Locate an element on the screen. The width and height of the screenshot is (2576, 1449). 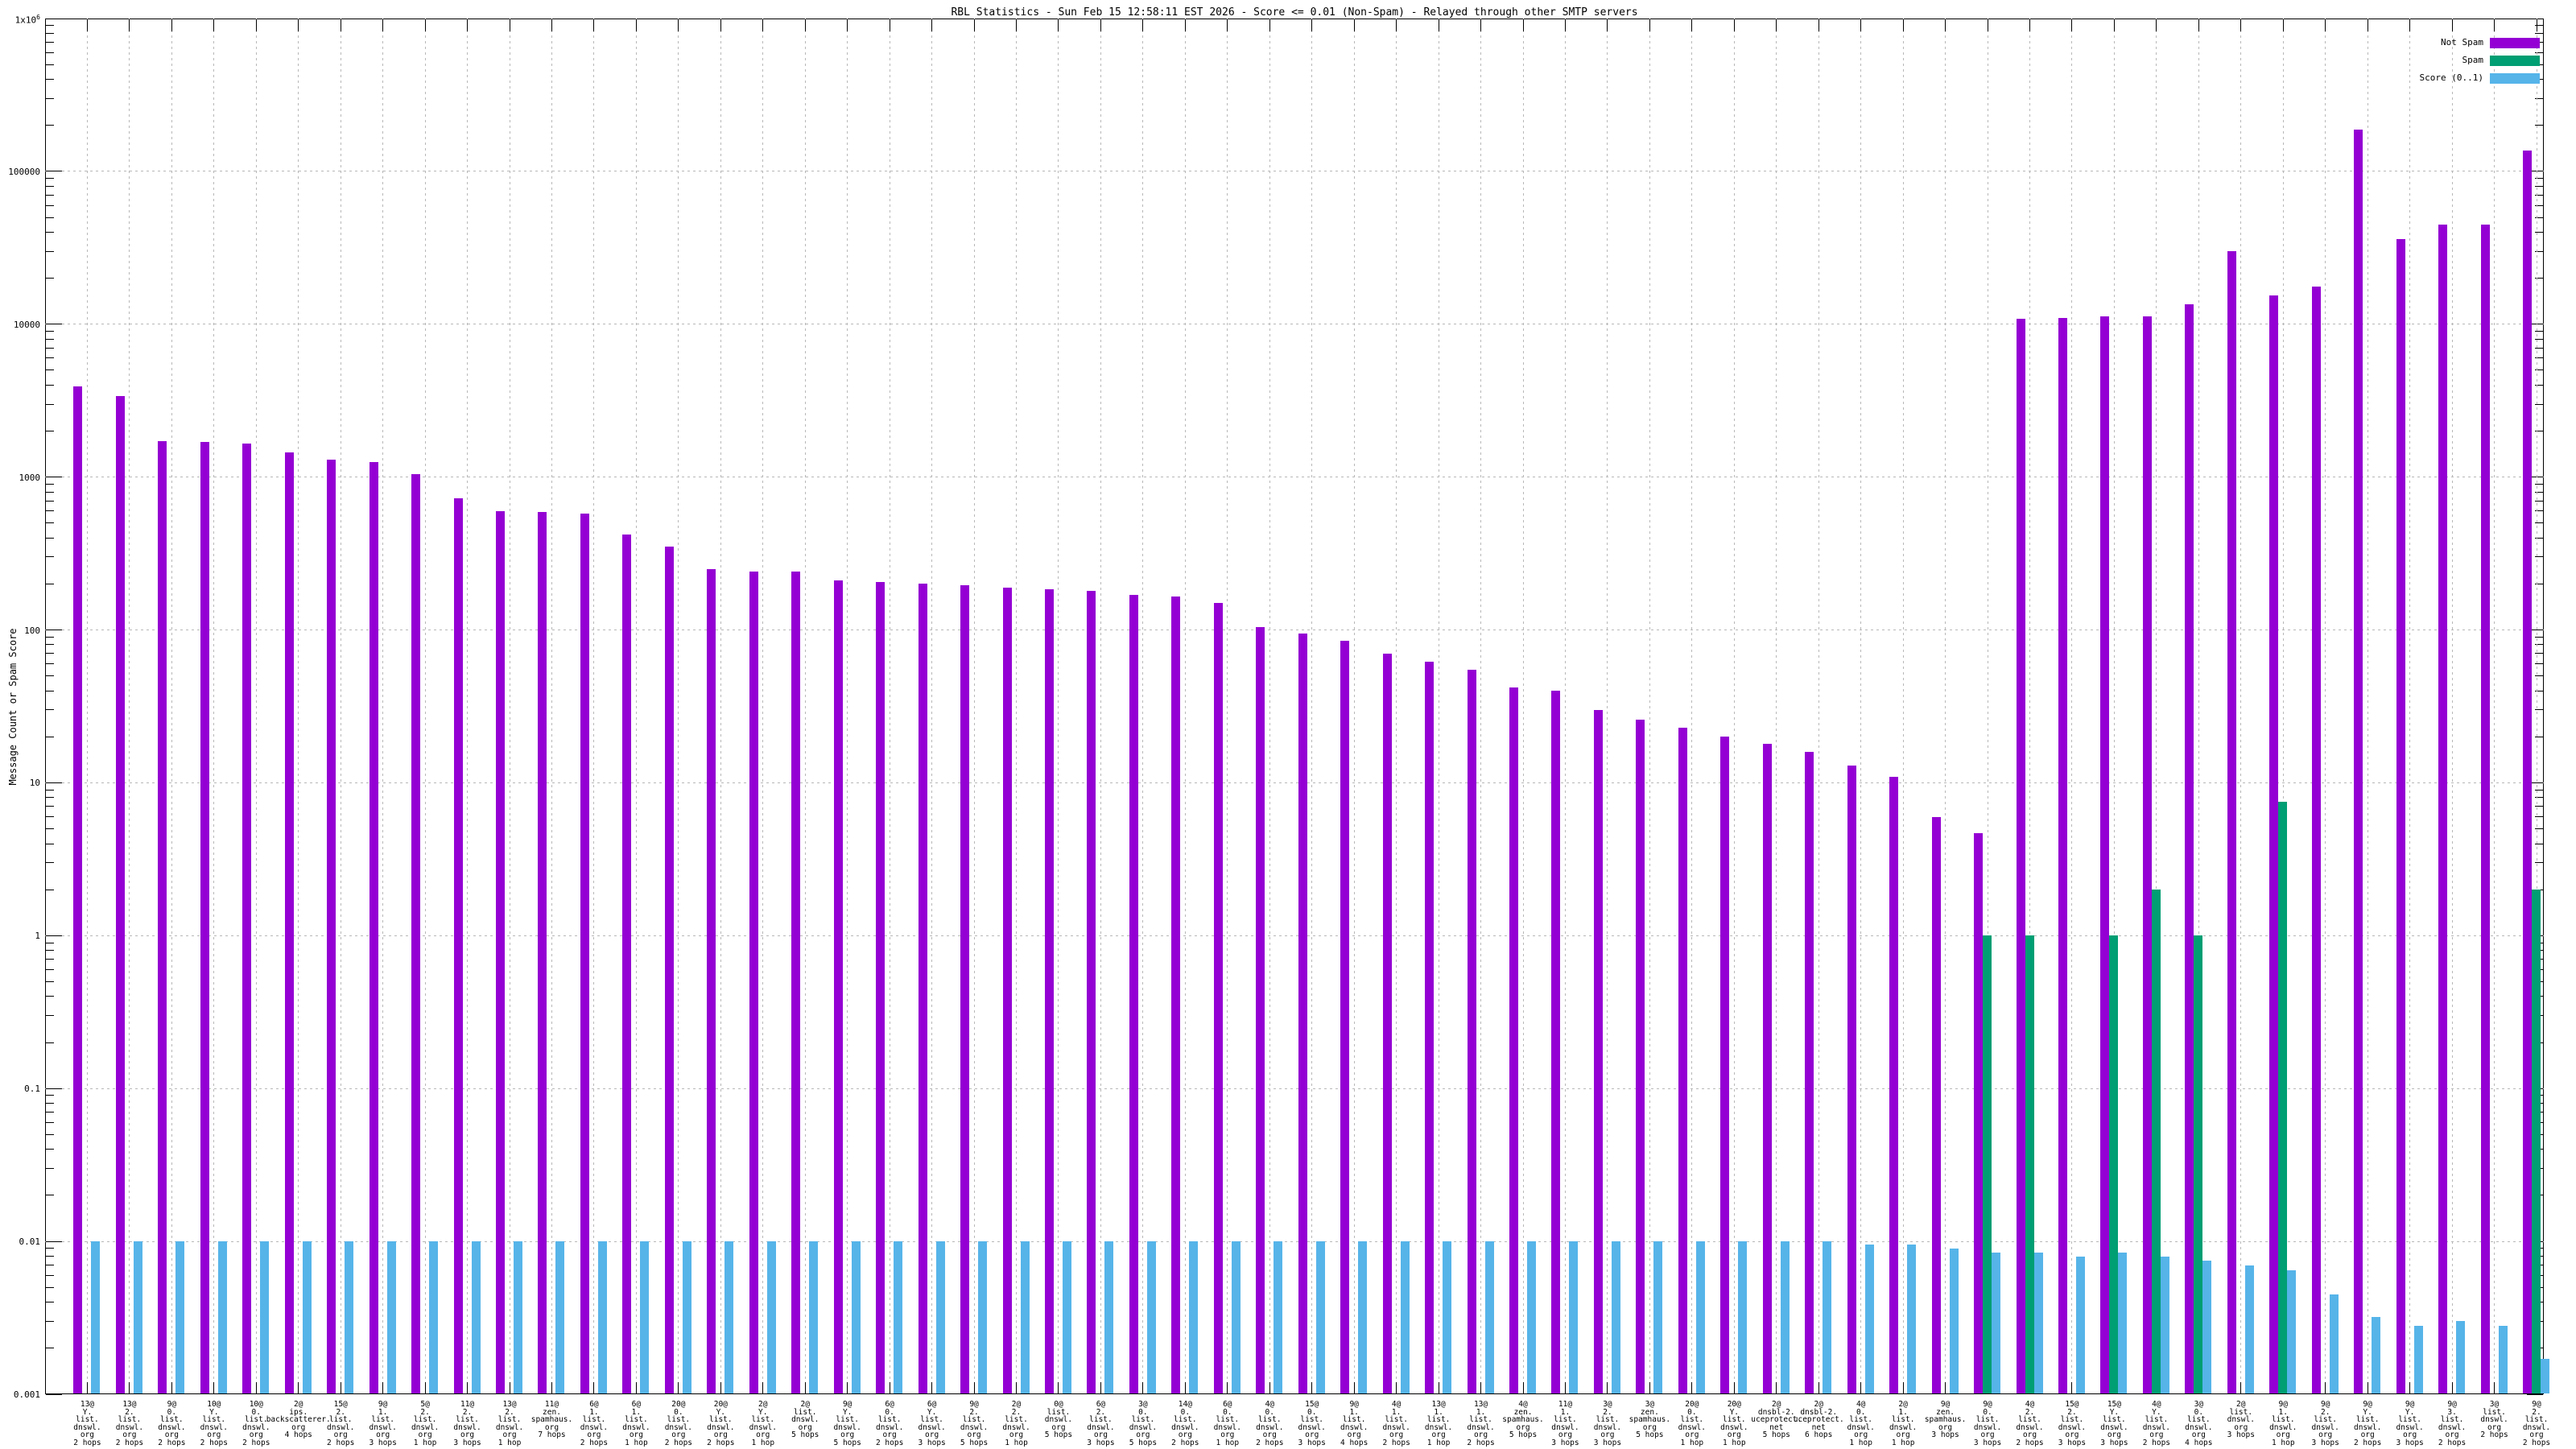
y-tick-label: 10 is located at coordinates (34, 783).